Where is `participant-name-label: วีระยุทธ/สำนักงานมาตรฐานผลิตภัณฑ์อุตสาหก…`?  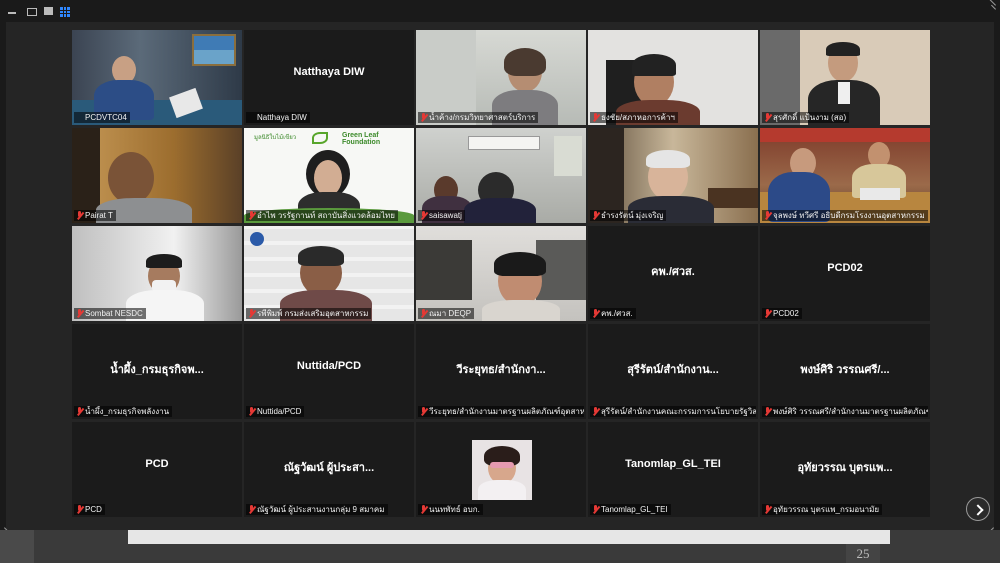
participant-name-label: วีระยุทธ/สำนักงานมาตรฐานผลิตภัณฑ์อุตสาหก… is located at coordinates (501, 411).